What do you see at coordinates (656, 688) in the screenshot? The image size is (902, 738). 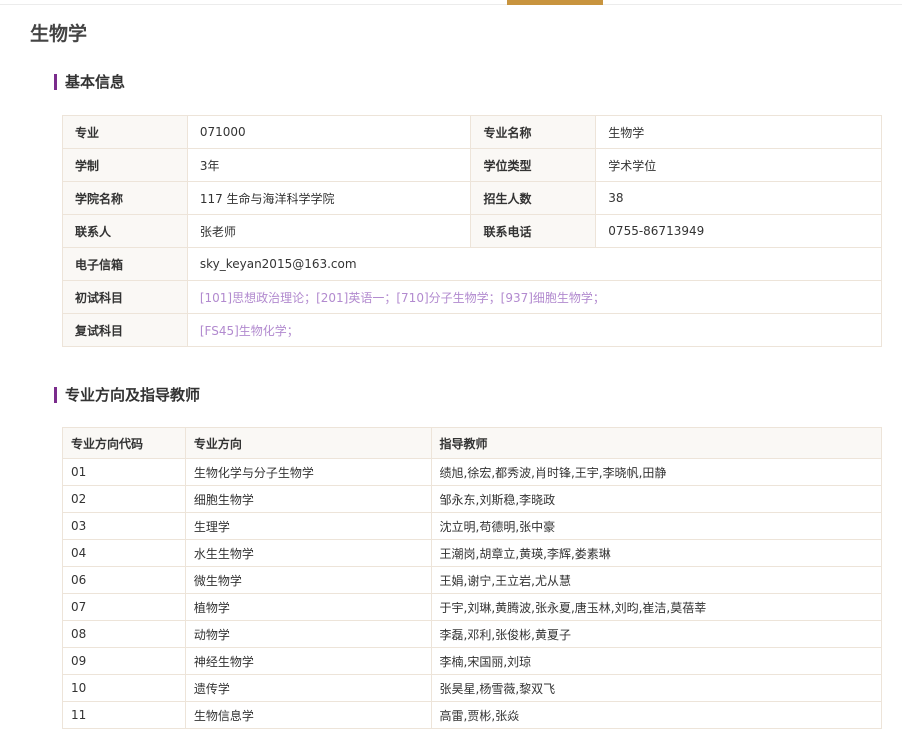 I see `supervisors: 张昊星,杨雪薇,黎双飞` at bounding box center [656, 688].